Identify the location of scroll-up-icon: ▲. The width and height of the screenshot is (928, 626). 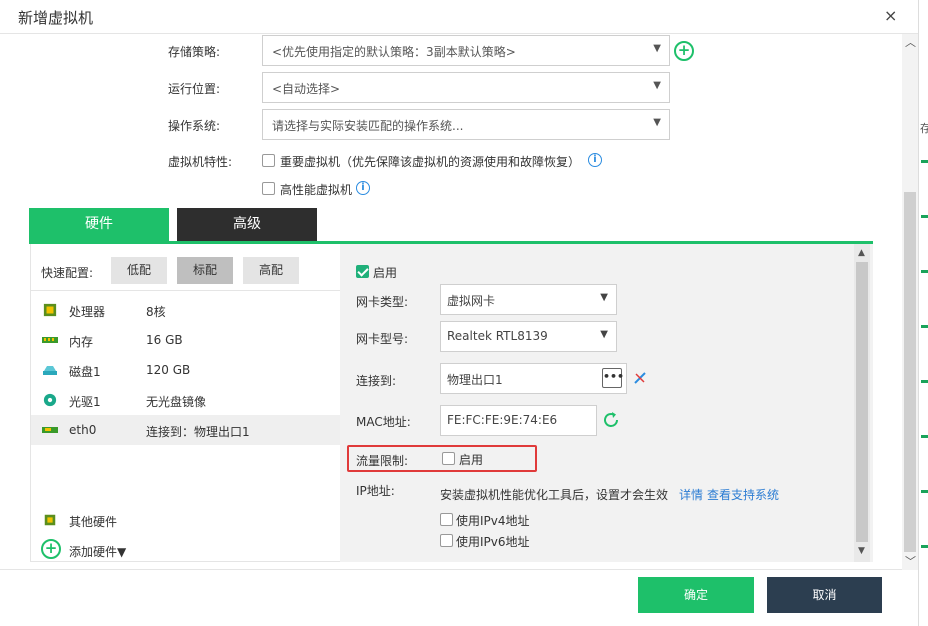
(861, 253).